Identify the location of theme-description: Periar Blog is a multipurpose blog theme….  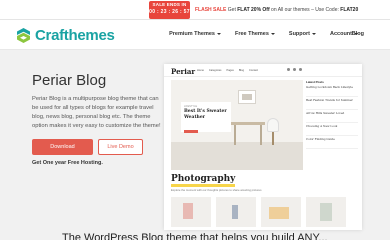
(96, 112).